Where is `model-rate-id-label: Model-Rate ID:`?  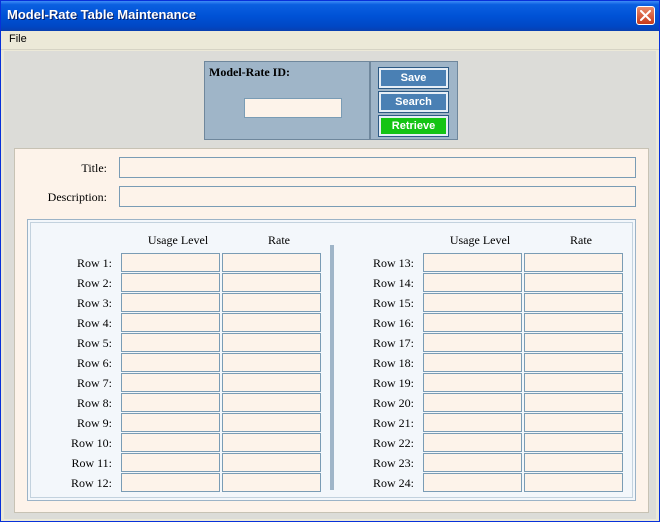
model-rate-id-label: Model-Rate ID: is located at coordinates (249, 72).